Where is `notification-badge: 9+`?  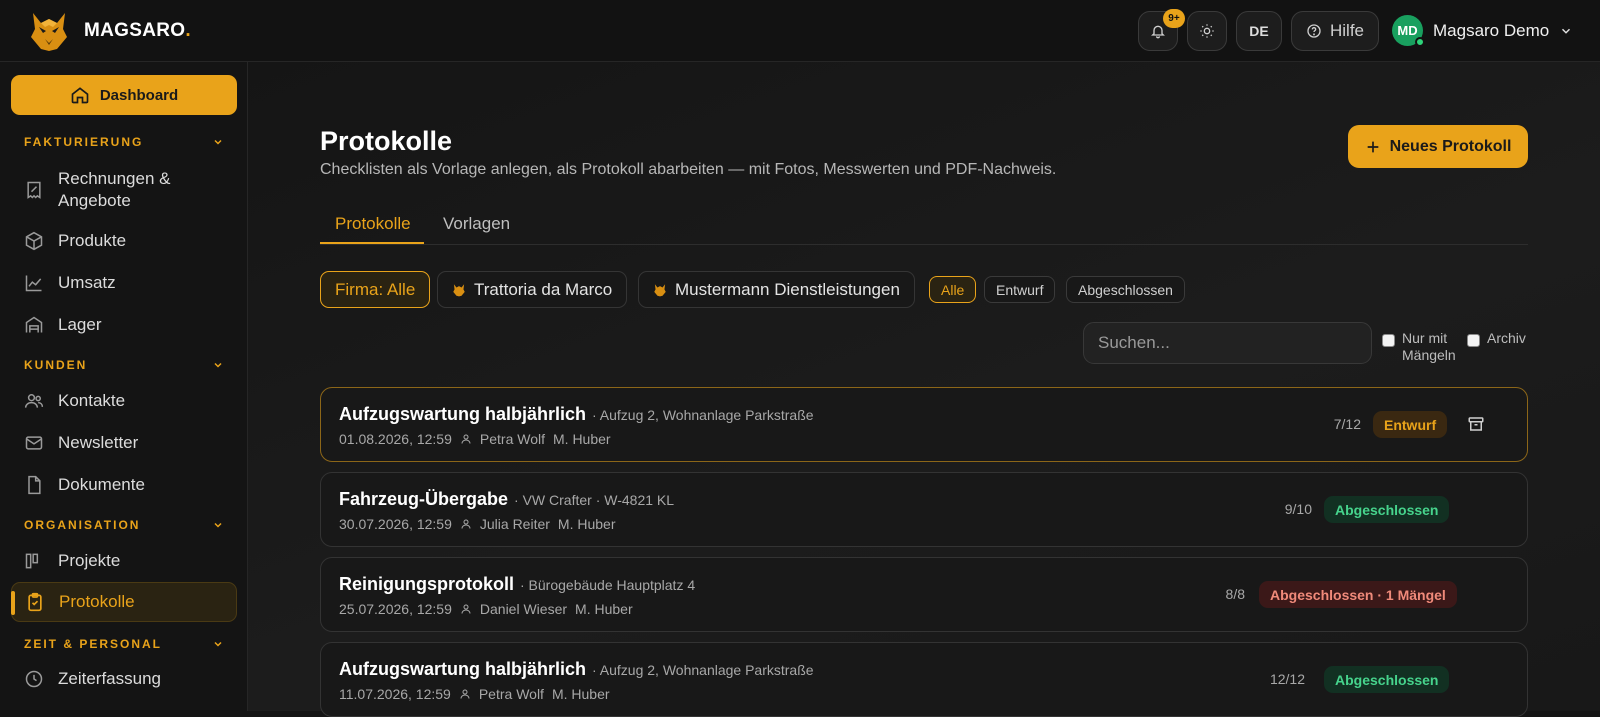
notification-badge: 9+ is located at coordinates (1174, 18).